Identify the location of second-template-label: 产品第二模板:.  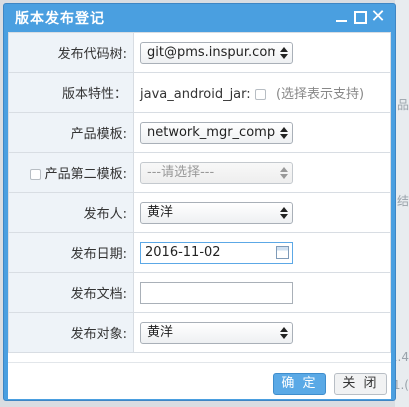
(85, 174).